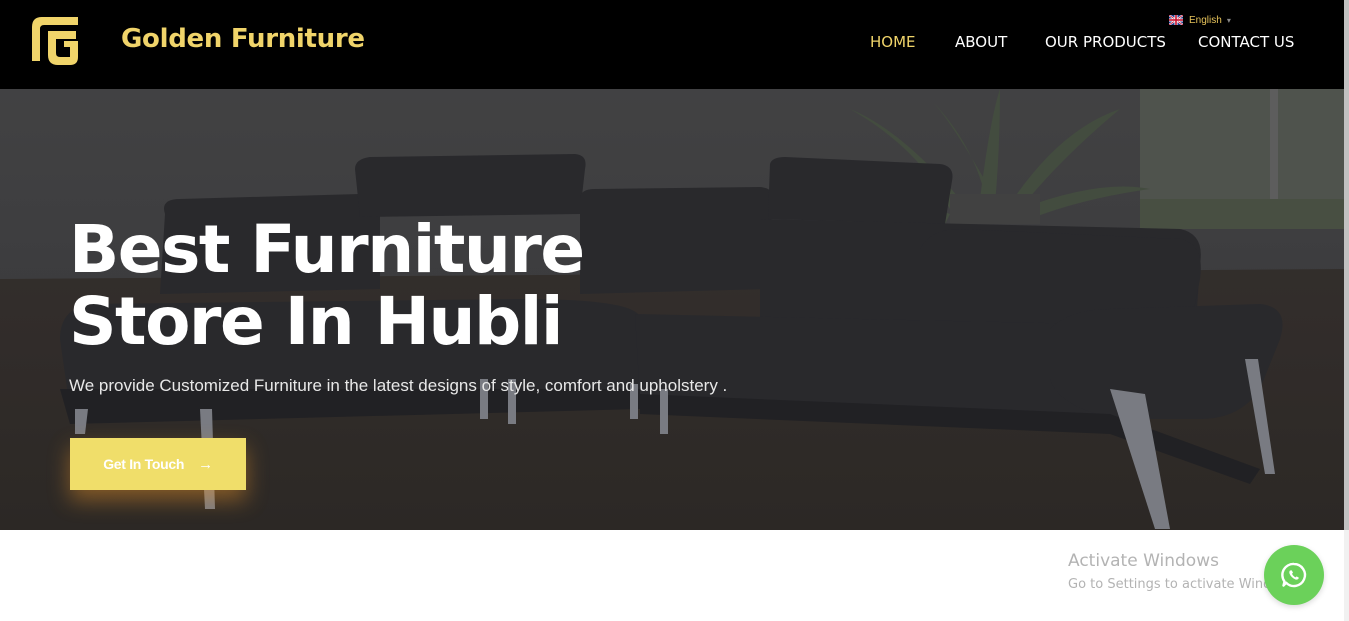 This screenshot has width=1349, height=621. I want to click on get-in-touch-button: Get In Touch →, so click(158, 464).